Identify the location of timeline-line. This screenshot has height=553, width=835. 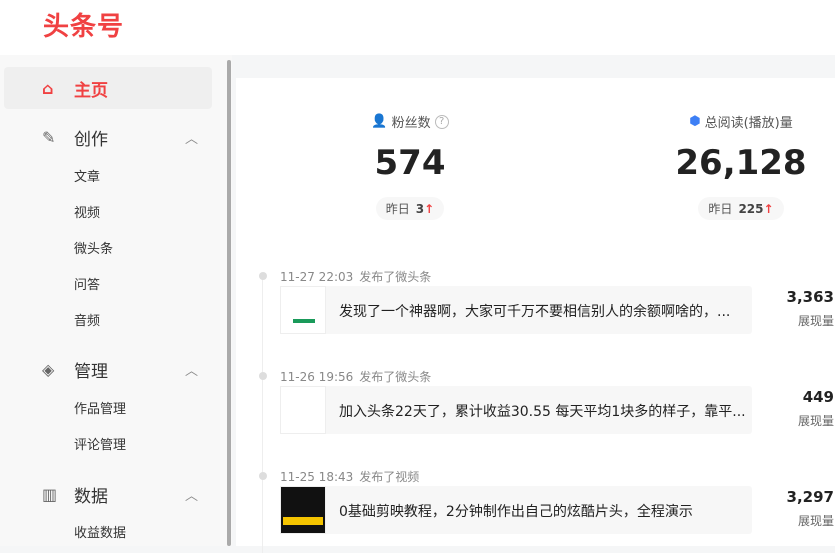
(262, 413).